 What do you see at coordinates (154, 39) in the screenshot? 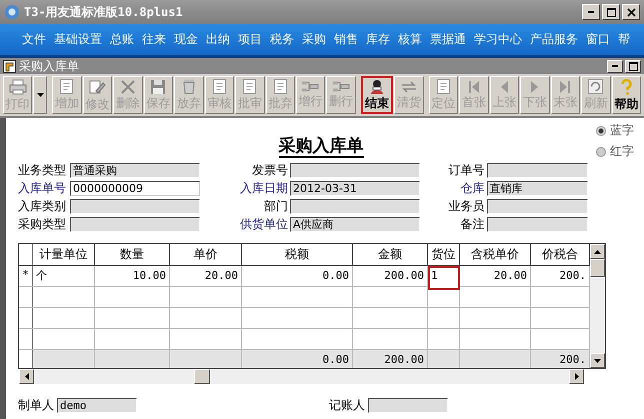
I see `menu-item: 往来` at bounding box center [154, 39].